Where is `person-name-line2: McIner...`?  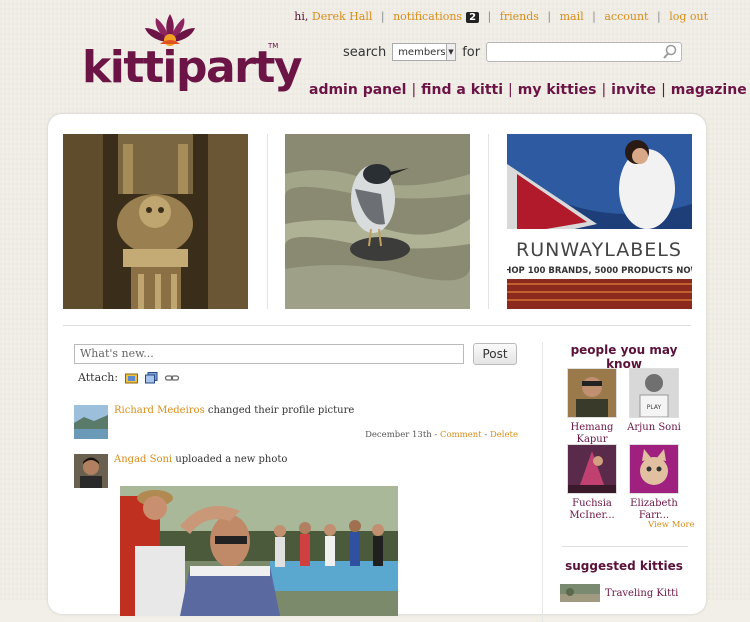
person-name-line2: McIner... is located at coordinates (592, 516).